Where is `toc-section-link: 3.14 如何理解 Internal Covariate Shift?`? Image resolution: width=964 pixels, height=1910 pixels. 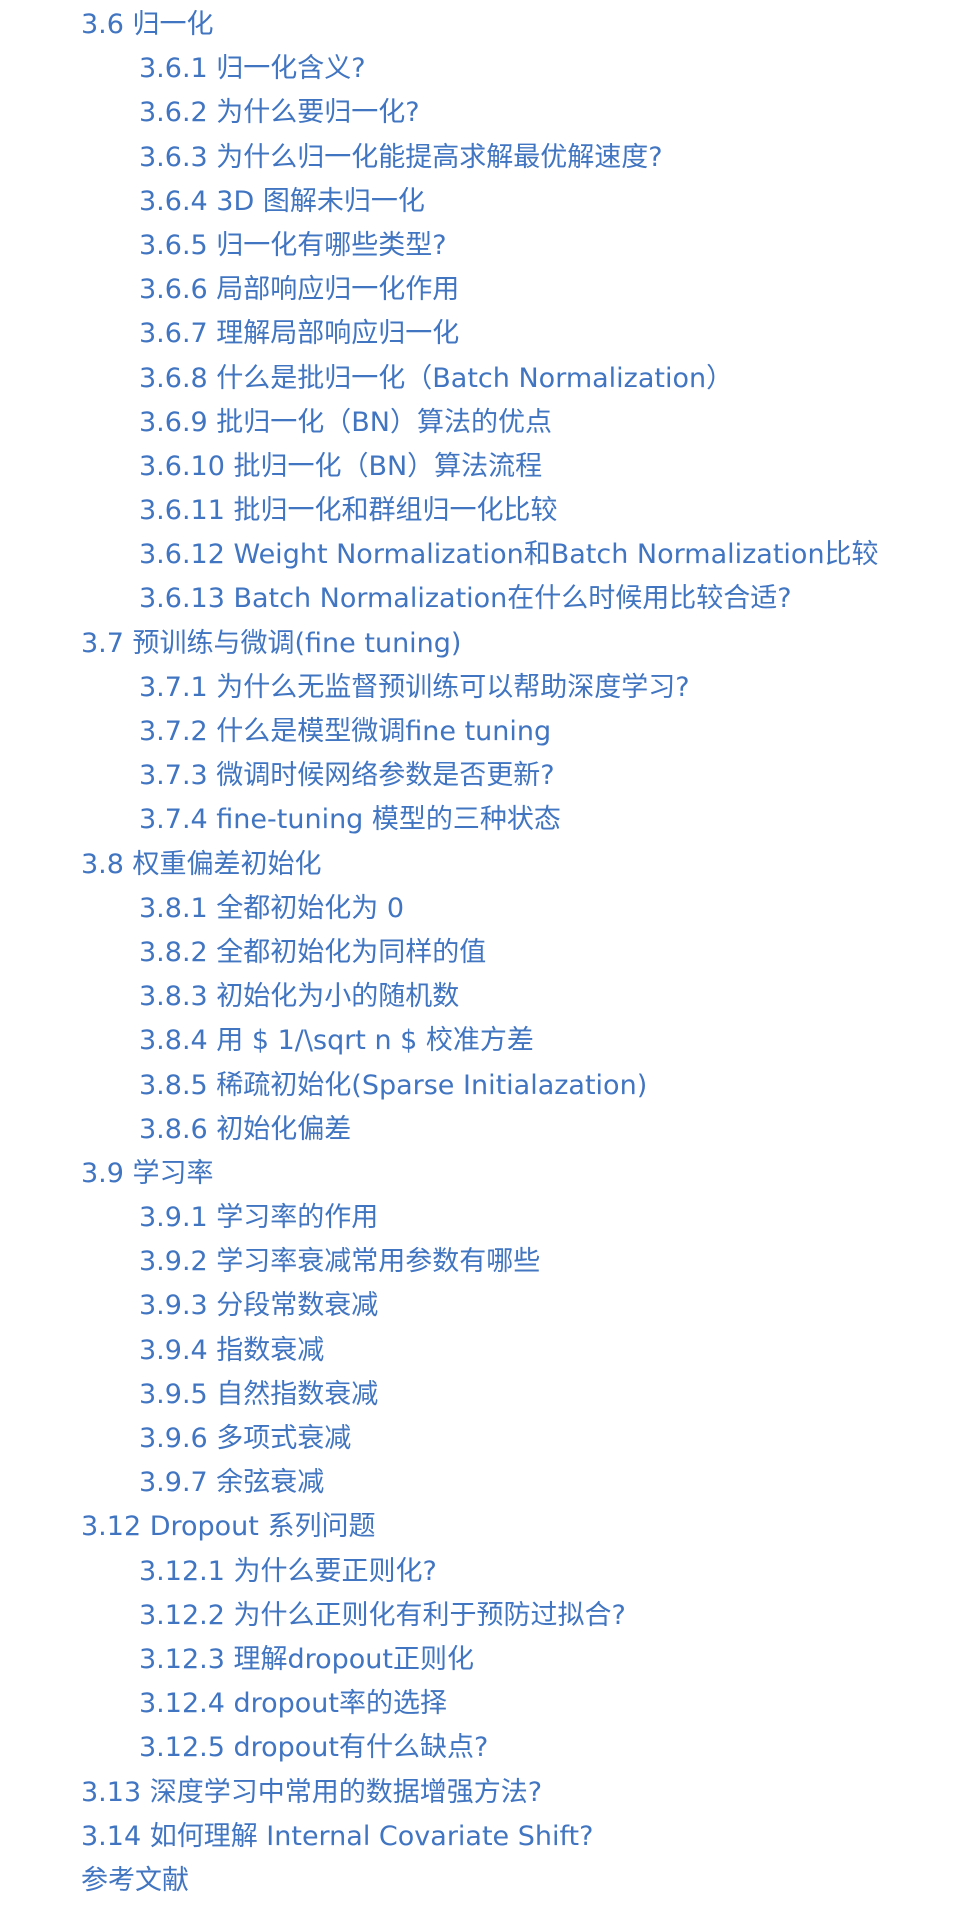 toc-section-link: 3.14 如何理解 Internal Covariate Shift? is located at coordinates (482, 1837).